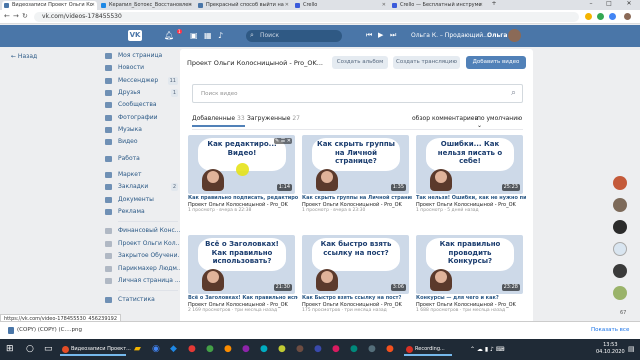  What do you see at coordinates (241, 164) in the screenshot?
I see `video-thumbnail: Как редактиро... Видео! ✎ ☰ ✕ 1:14` at bounding box center [241, 164].